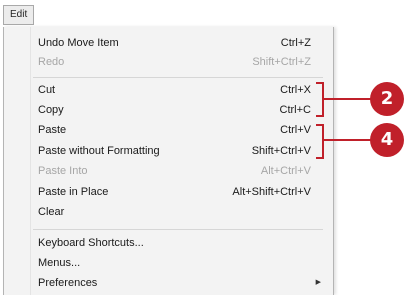 The height and width of the screenshot is (295, 416). What do you see at coordinates (78, 43) in the screenshot?
I see `menu-item-label: Undo Move Item` at bounding box center [78, 43].